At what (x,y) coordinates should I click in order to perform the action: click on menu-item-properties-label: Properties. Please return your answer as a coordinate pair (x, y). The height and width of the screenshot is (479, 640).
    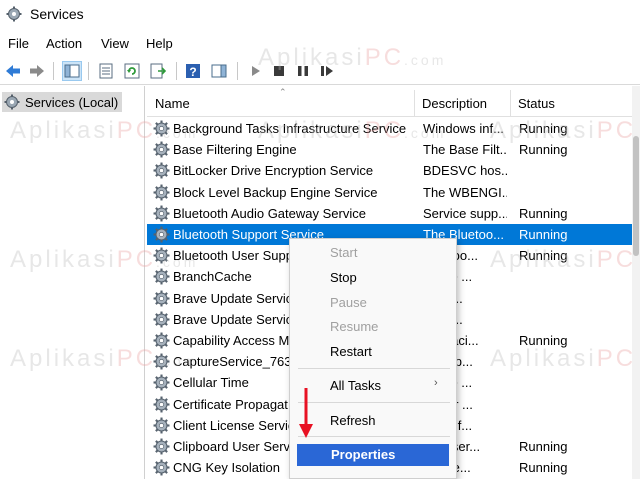
    Looking at the image, I should click on (363, 454).